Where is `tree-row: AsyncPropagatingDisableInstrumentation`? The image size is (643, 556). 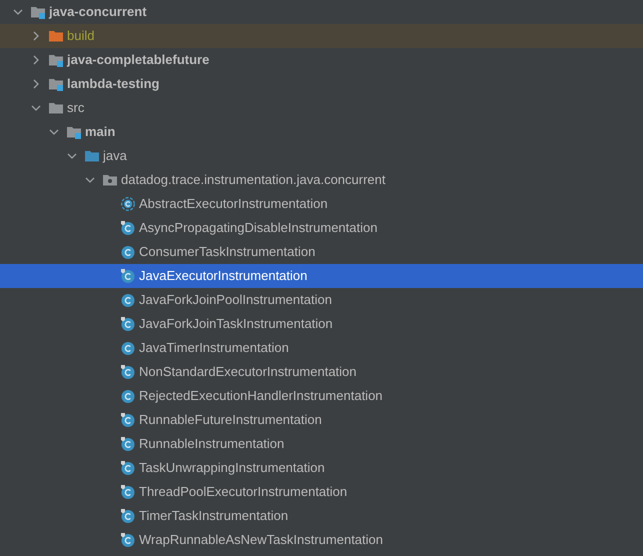 tree-row: AsyncPropagatingDisableInstrumentation is located at coordinates (321, 228).